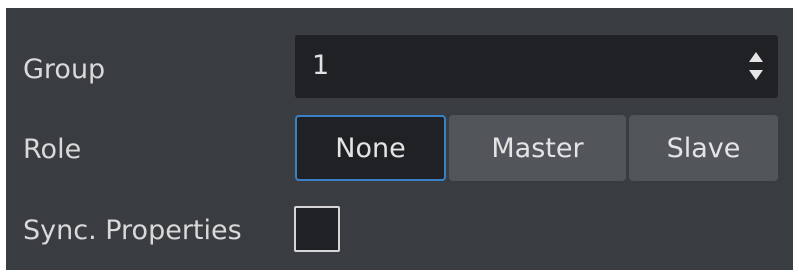  Describe the element at coordinates (132, 230) in the screenshot. I see `sync-properties-label: Sync. Properties` at that location.